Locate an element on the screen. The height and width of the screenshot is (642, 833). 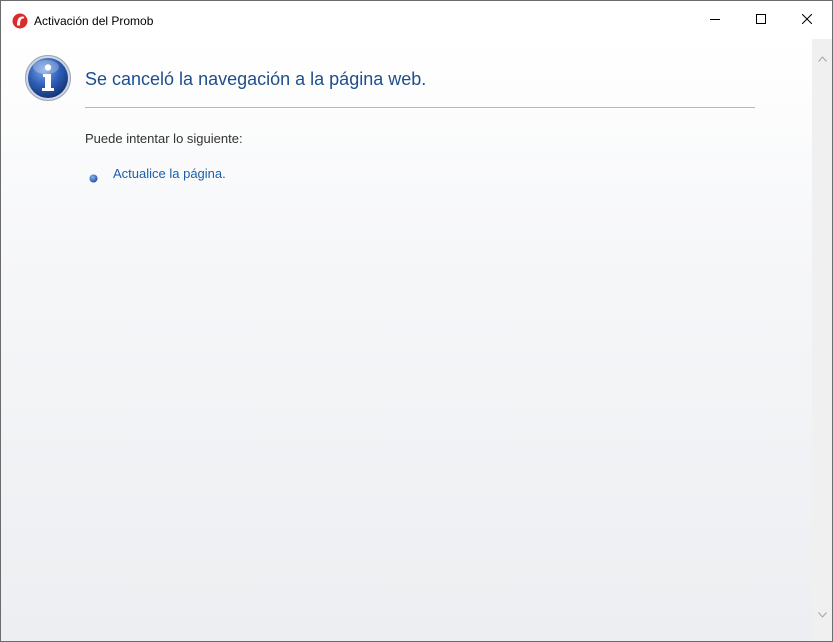
refresh-page-link: Actualice la página. is located at coordinates (169, 174).